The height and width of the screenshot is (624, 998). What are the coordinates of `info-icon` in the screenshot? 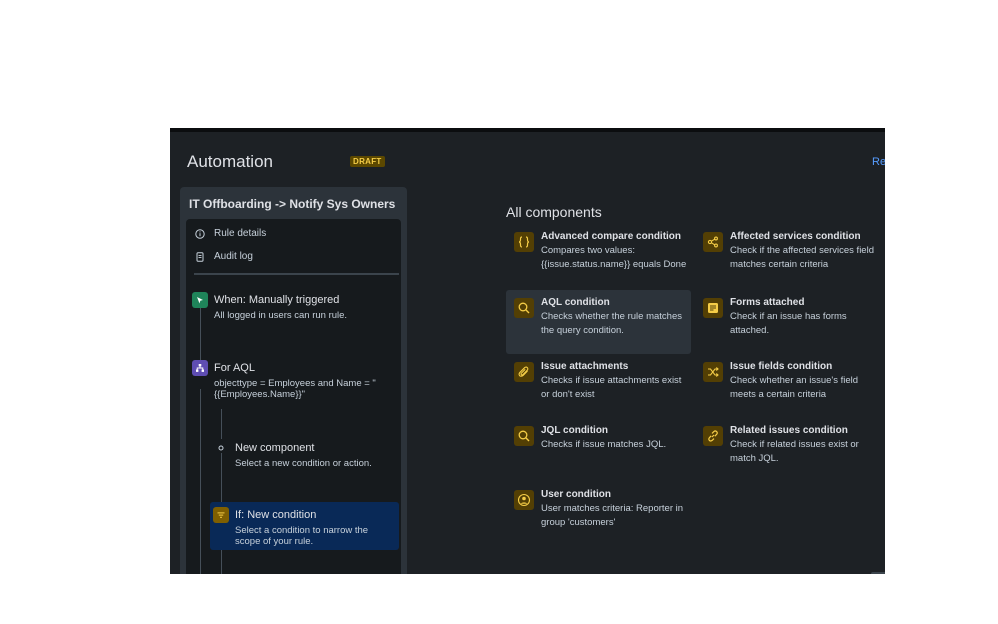 It's located at (200, 233).